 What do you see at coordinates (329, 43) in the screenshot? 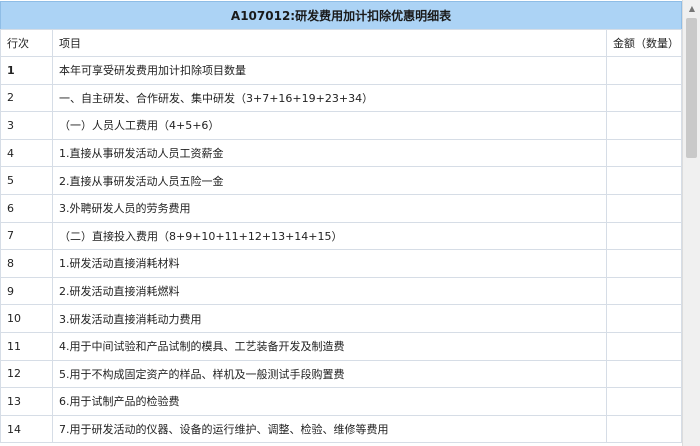
I see `header-item: 项目` at bounding box center [329, 43].